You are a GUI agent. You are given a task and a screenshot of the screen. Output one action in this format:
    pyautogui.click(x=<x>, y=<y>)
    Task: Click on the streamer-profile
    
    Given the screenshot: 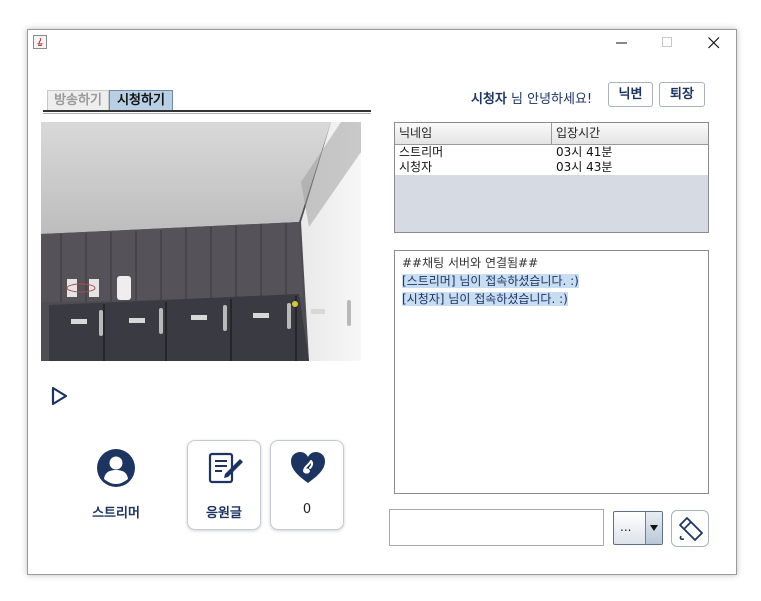 What is the action you would take?
    pyautogui.click(x=116, y=468)
    